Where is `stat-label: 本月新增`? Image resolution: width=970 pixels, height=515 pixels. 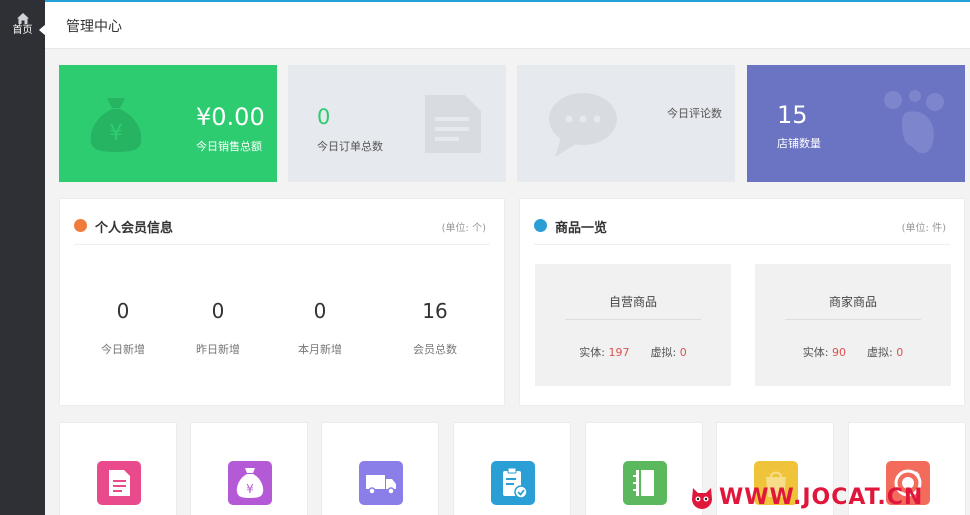
stat-label: 本月新增 is located at coordinates (320, 349).